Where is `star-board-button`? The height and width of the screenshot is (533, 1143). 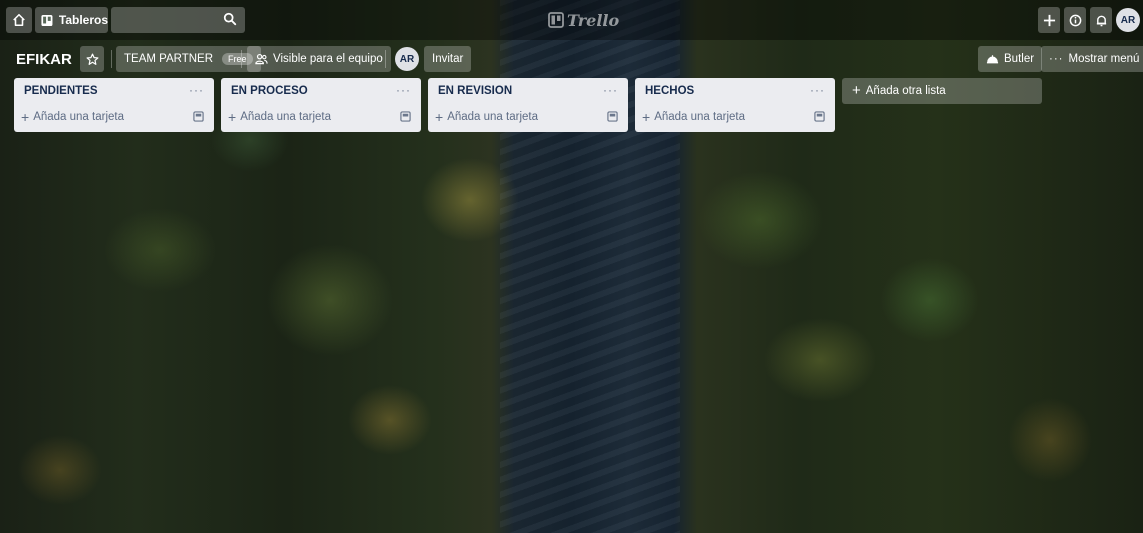
star-board-button is located at coordinates (92, 59).